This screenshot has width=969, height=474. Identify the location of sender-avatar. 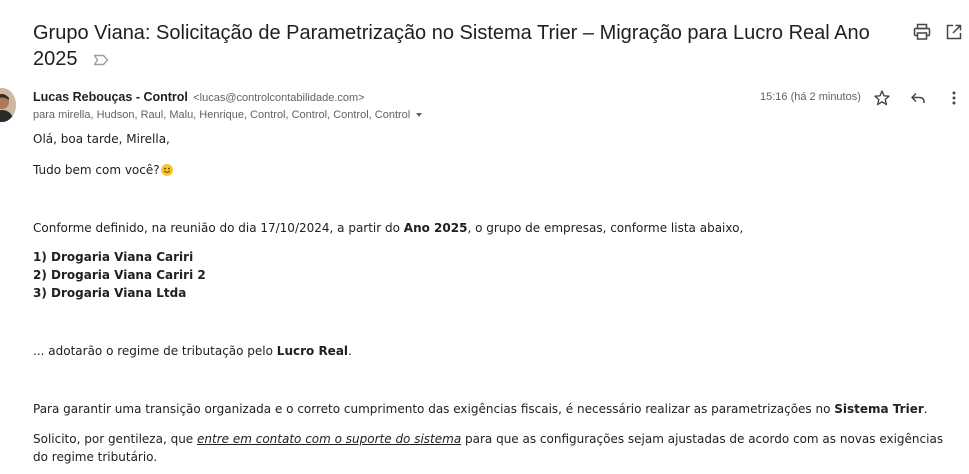
(8, 105).